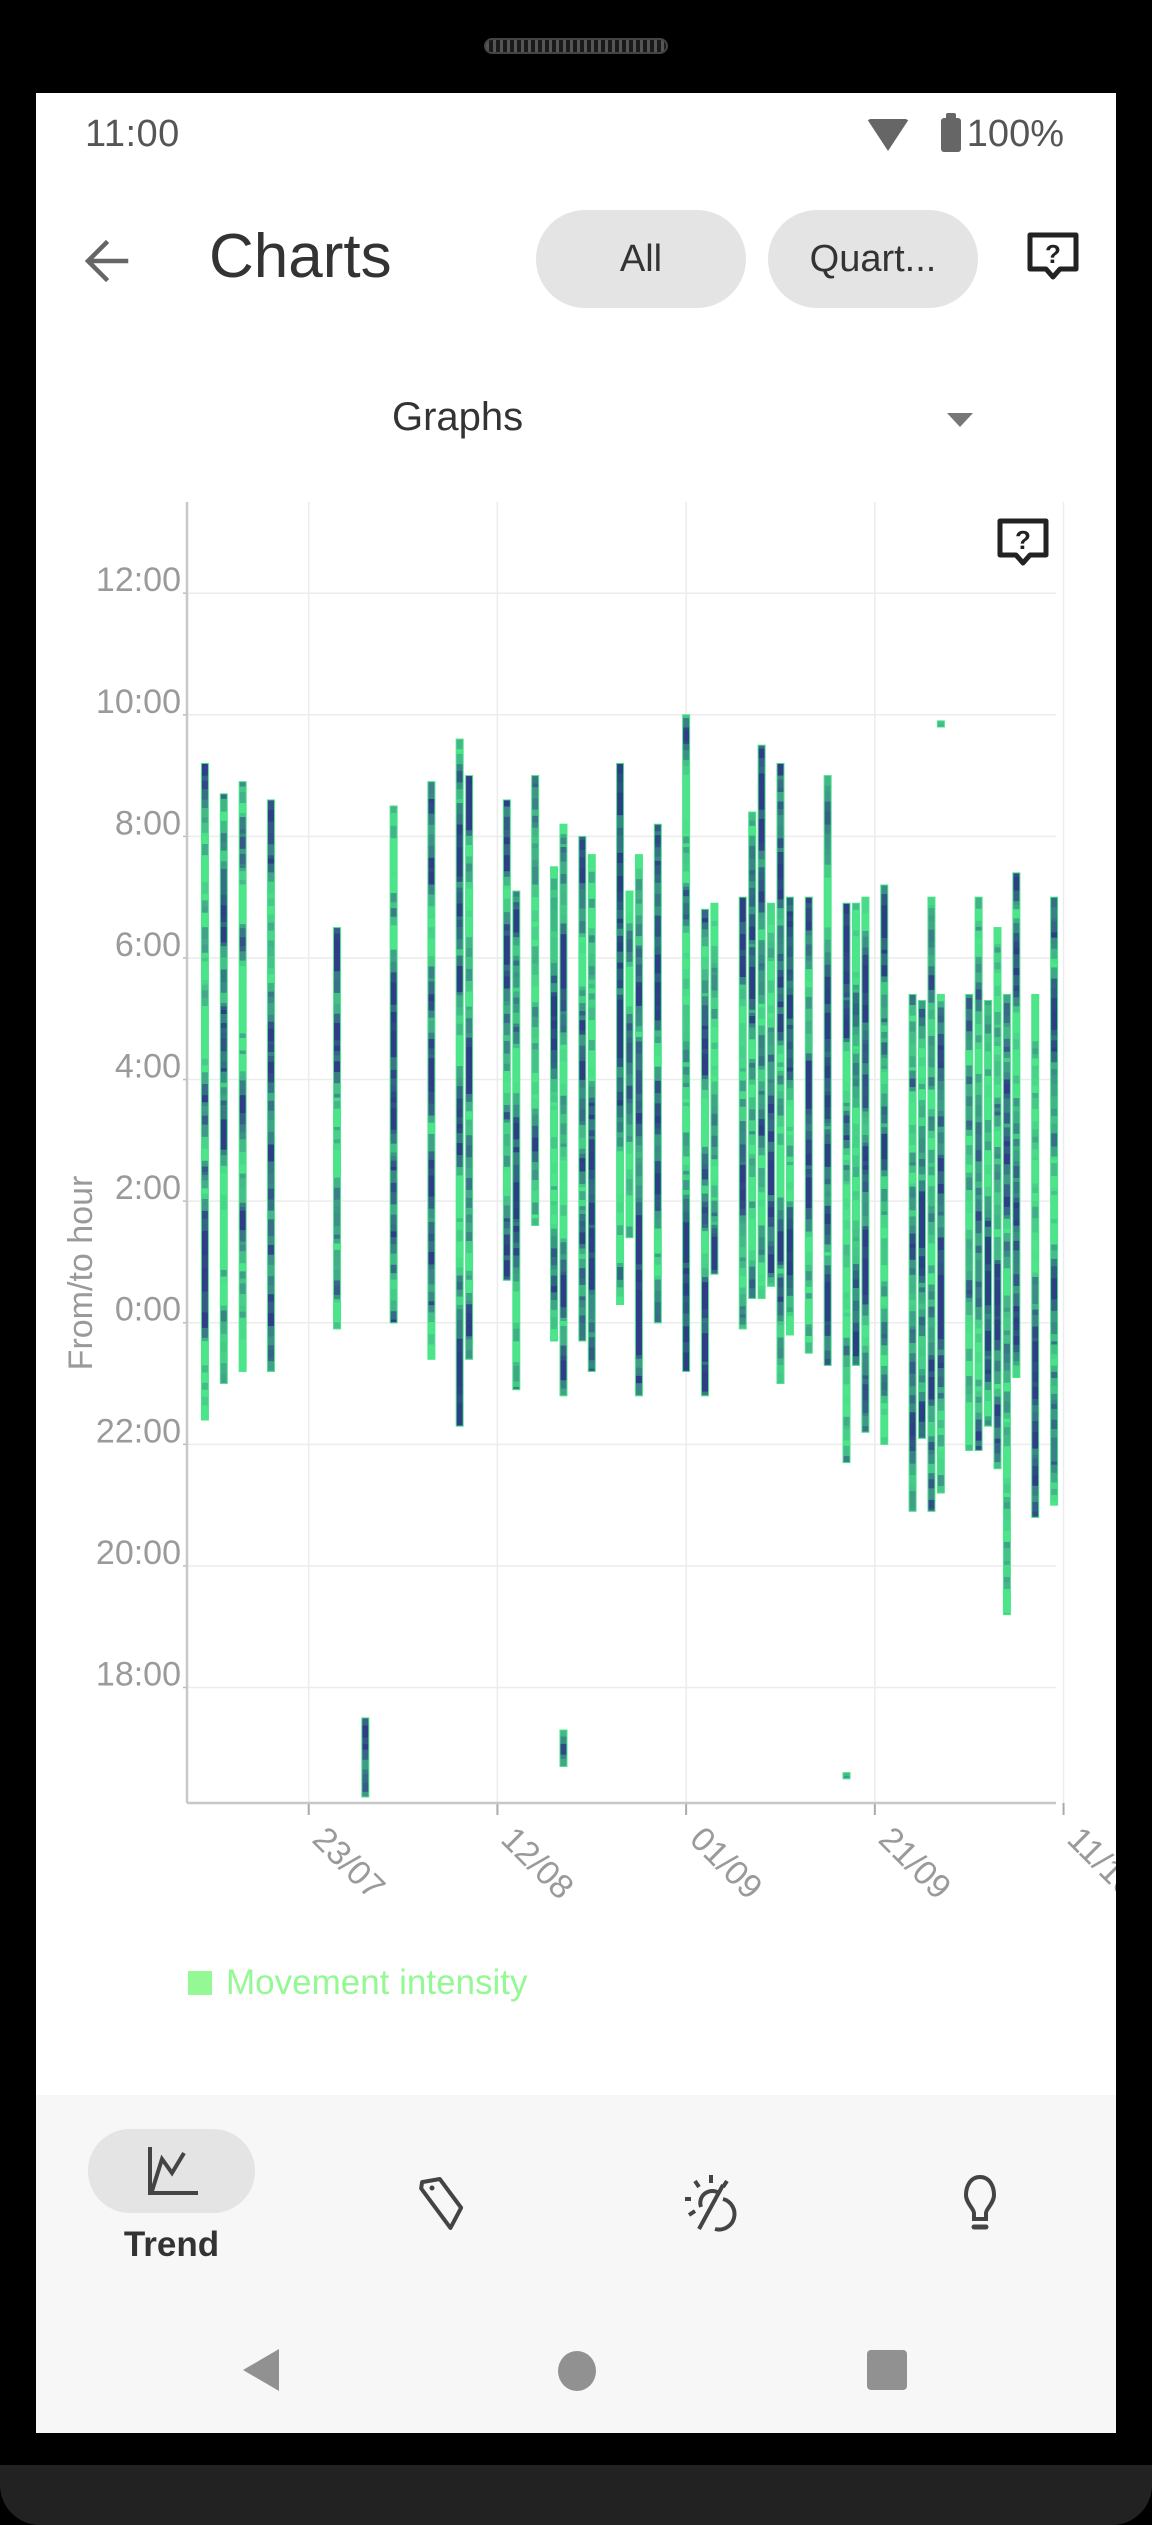  What do you see at coordinates (441, 2203) in the screenshot?
I see `nav-item-tags` at bounding box center [441, 2203].